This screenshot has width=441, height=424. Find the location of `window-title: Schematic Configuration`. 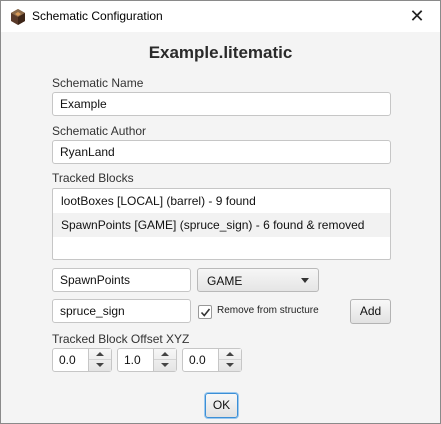

window-title: Schematic Configuration is located at coordinates (97, 16).